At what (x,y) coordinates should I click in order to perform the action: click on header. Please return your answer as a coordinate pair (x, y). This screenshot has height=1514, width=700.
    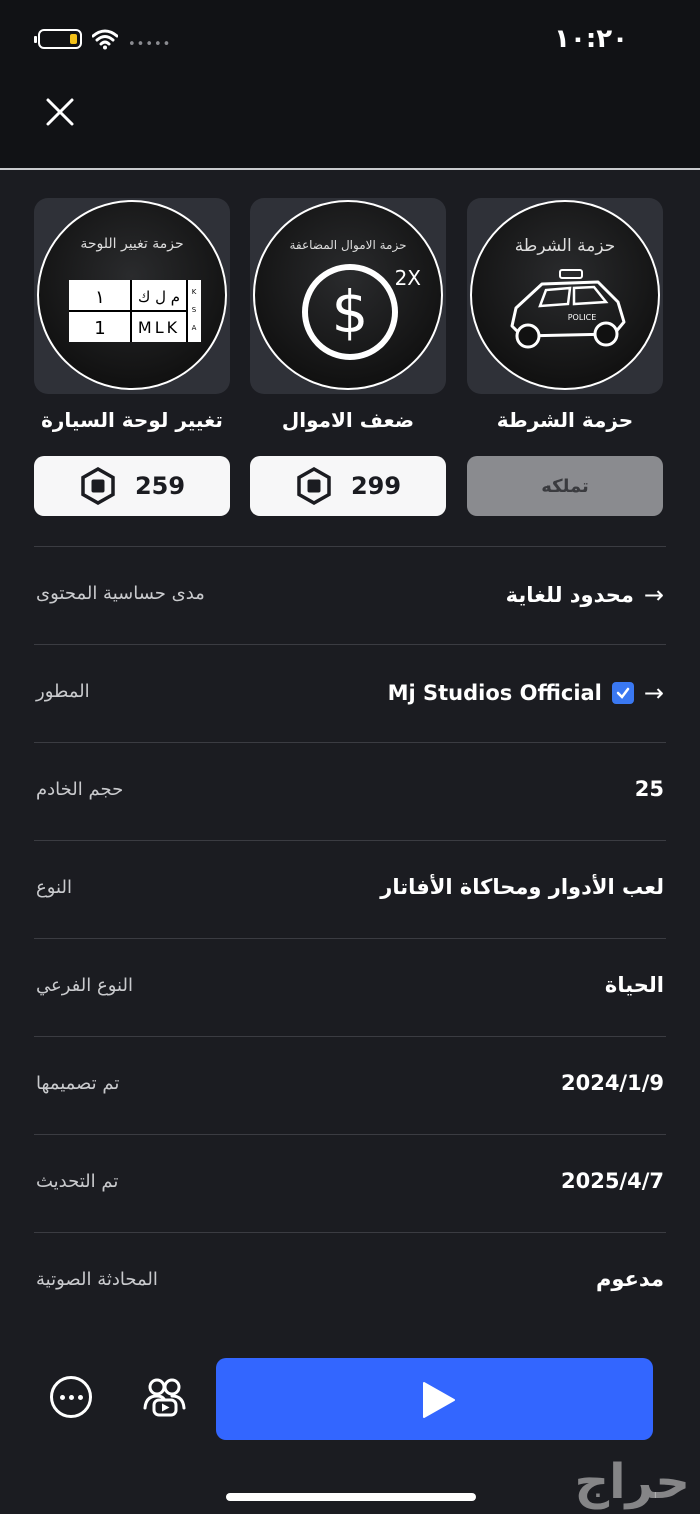
    Looking at the image, I should click on (350, 126).